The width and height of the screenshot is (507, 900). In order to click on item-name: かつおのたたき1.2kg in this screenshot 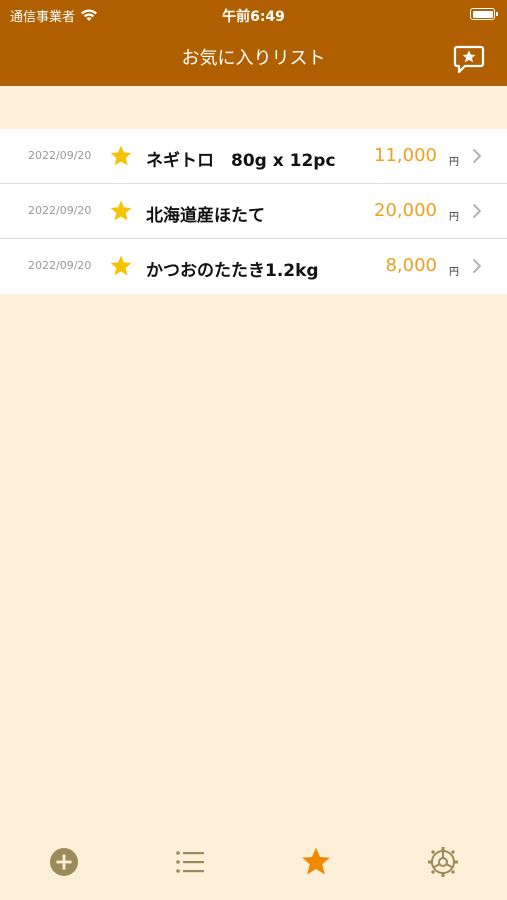, I will do `click(232, 271)`.